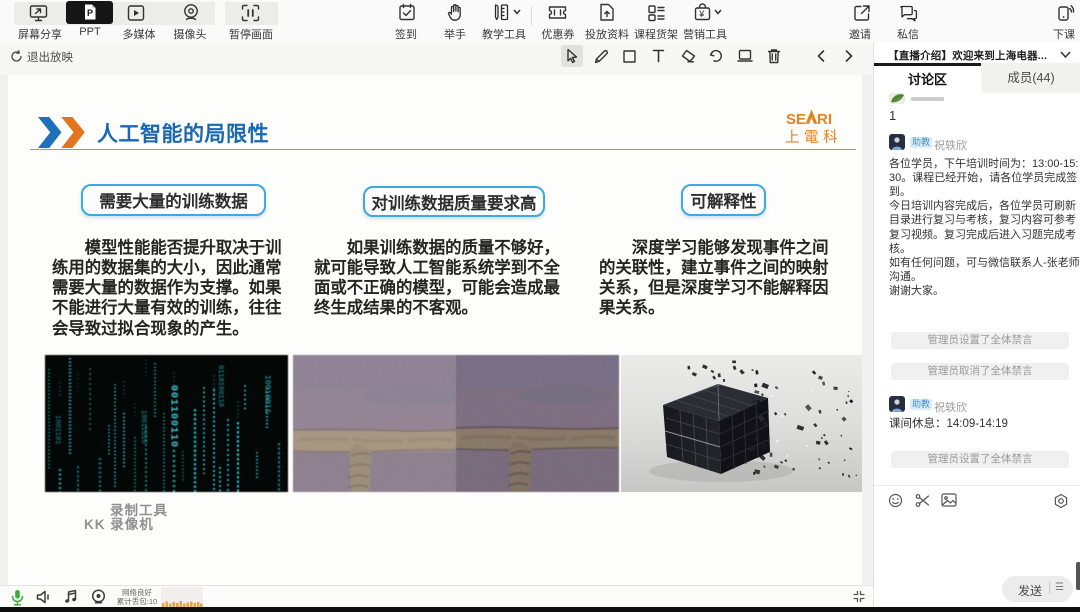 The image size is (1080, 612). What do you see at coordinates (143, 427) in the screenshot?
I see `svg-text: 10011010` at bounding box center [143, 427].